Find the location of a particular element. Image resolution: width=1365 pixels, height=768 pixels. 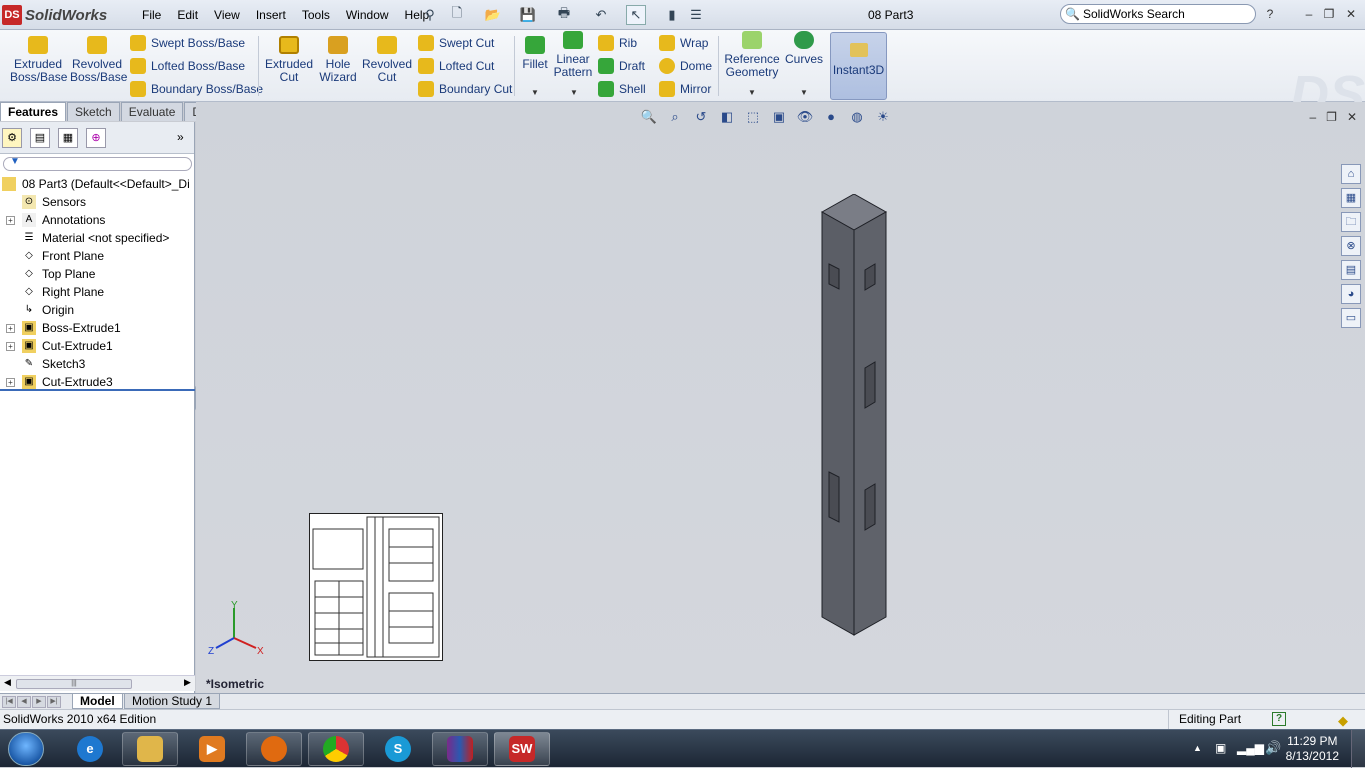

view-palette-icon: ▤ is located at coordinates (1351, 270).